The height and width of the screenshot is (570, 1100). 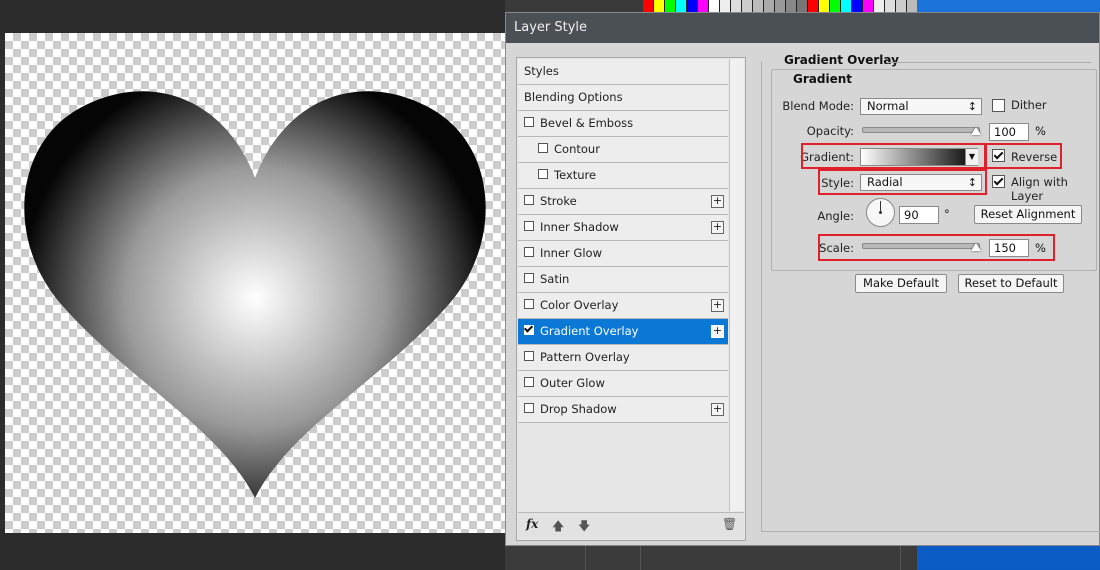 What do you see at coordinates (717, 305) in the screenshot?
I see `add-color-overlay-icon: +` at bounding box center [717, 305].